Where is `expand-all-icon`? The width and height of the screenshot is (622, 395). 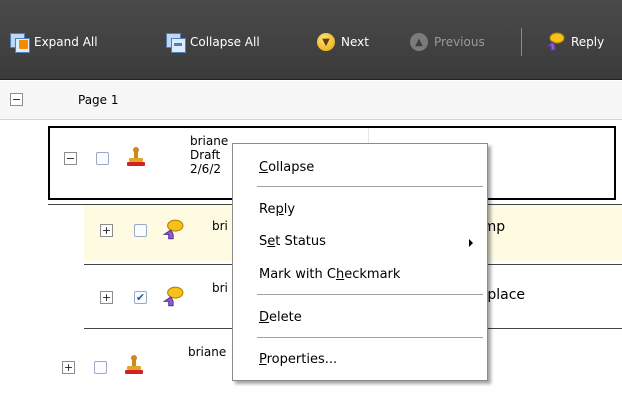
expand-all-icon is located at coordinates (20, 43).